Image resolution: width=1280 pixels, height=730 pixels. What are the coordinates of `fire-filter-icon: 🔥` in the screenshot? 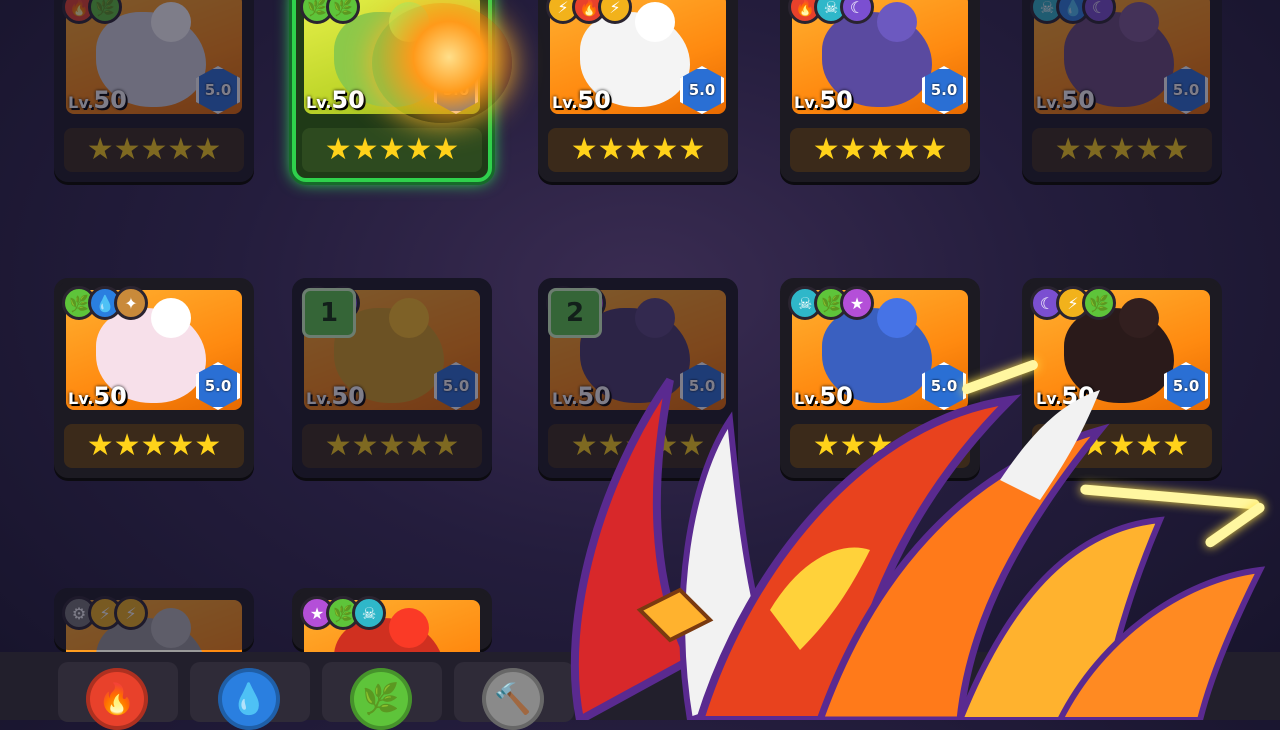 It's located at (117, 699).